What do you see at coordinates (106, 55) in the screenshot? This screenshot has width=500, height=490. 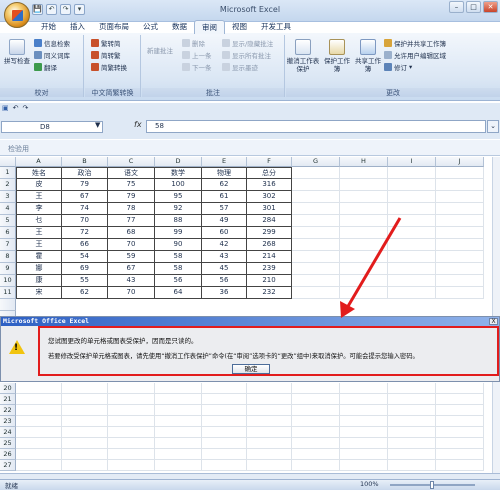 I see `simp-to-trad-button: 简转繁` at bounding box center [106, 55].